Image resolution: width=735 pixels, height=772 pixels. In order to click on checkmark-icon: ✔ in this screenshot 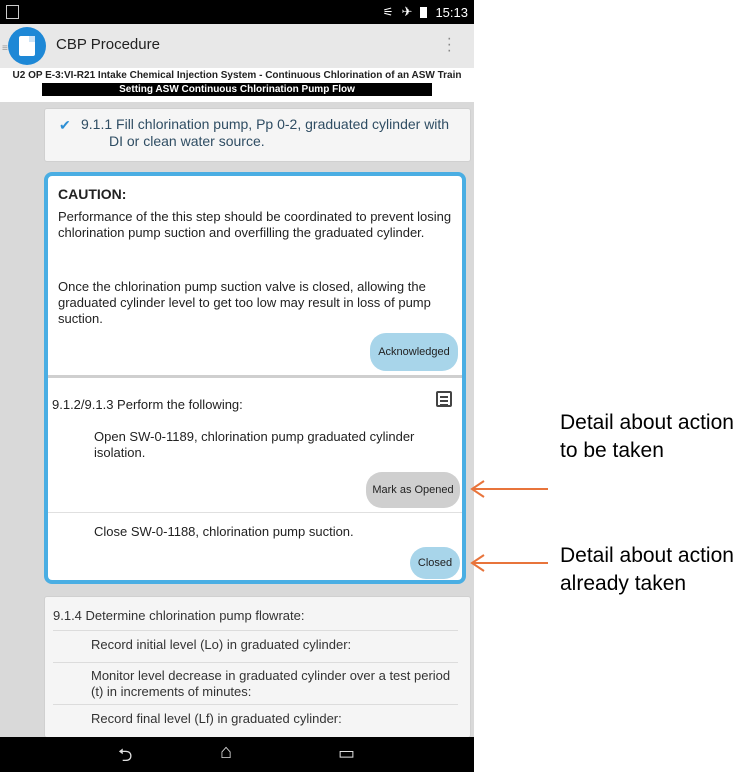, I will do `click(65, 125)`.